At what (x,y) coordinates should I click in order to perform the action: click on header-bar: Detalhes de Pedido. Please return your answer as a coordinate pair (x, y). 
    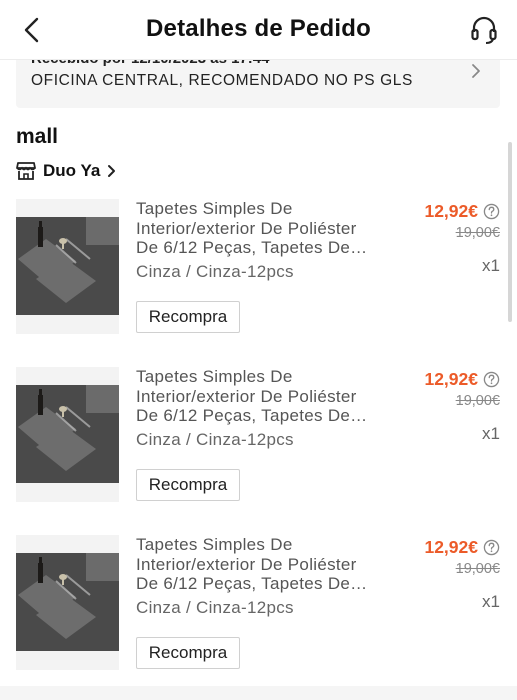
    Looking at the image, I should click on (258, 30).